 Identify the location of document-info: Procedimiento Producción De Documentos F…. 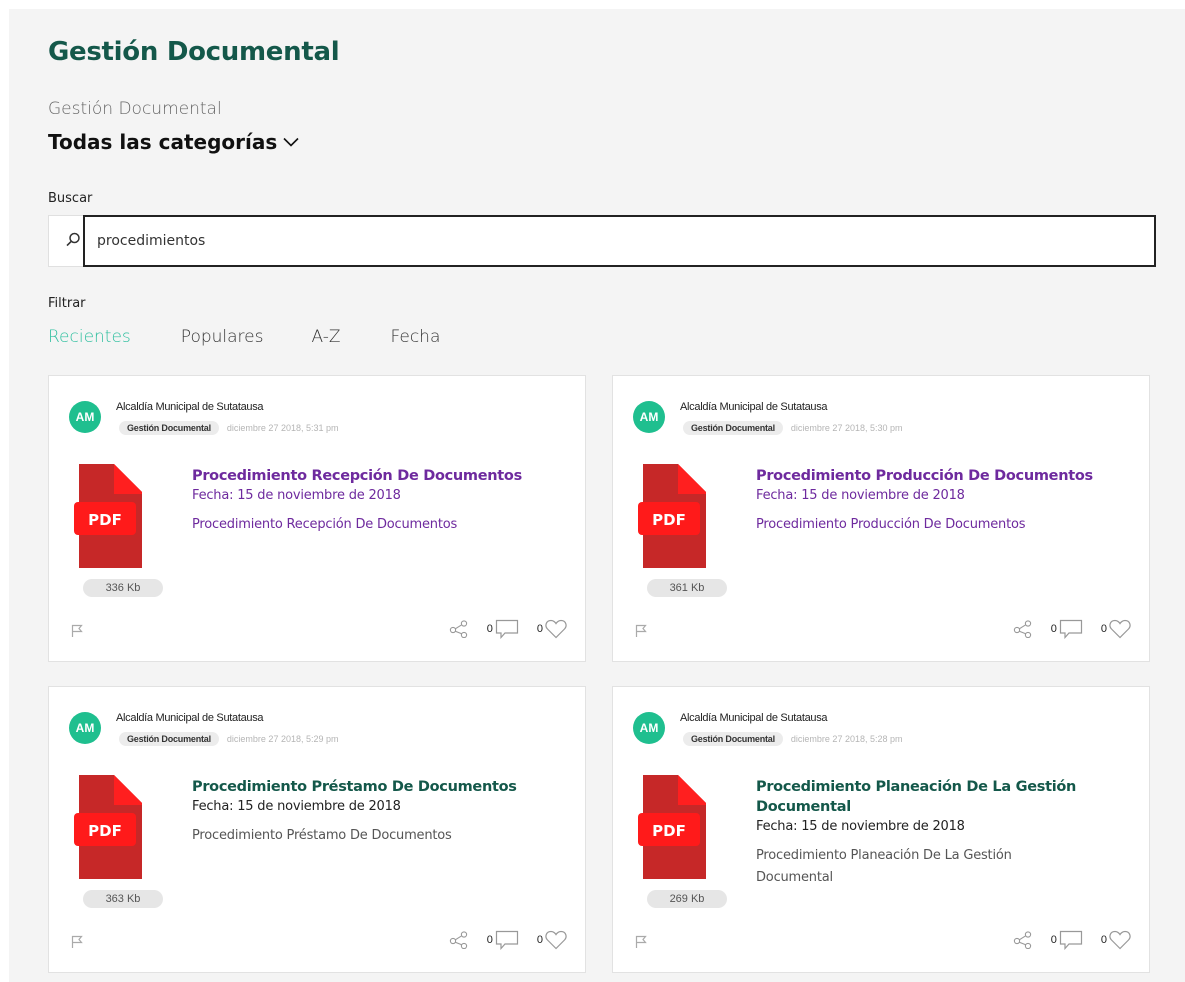
(936, 501).